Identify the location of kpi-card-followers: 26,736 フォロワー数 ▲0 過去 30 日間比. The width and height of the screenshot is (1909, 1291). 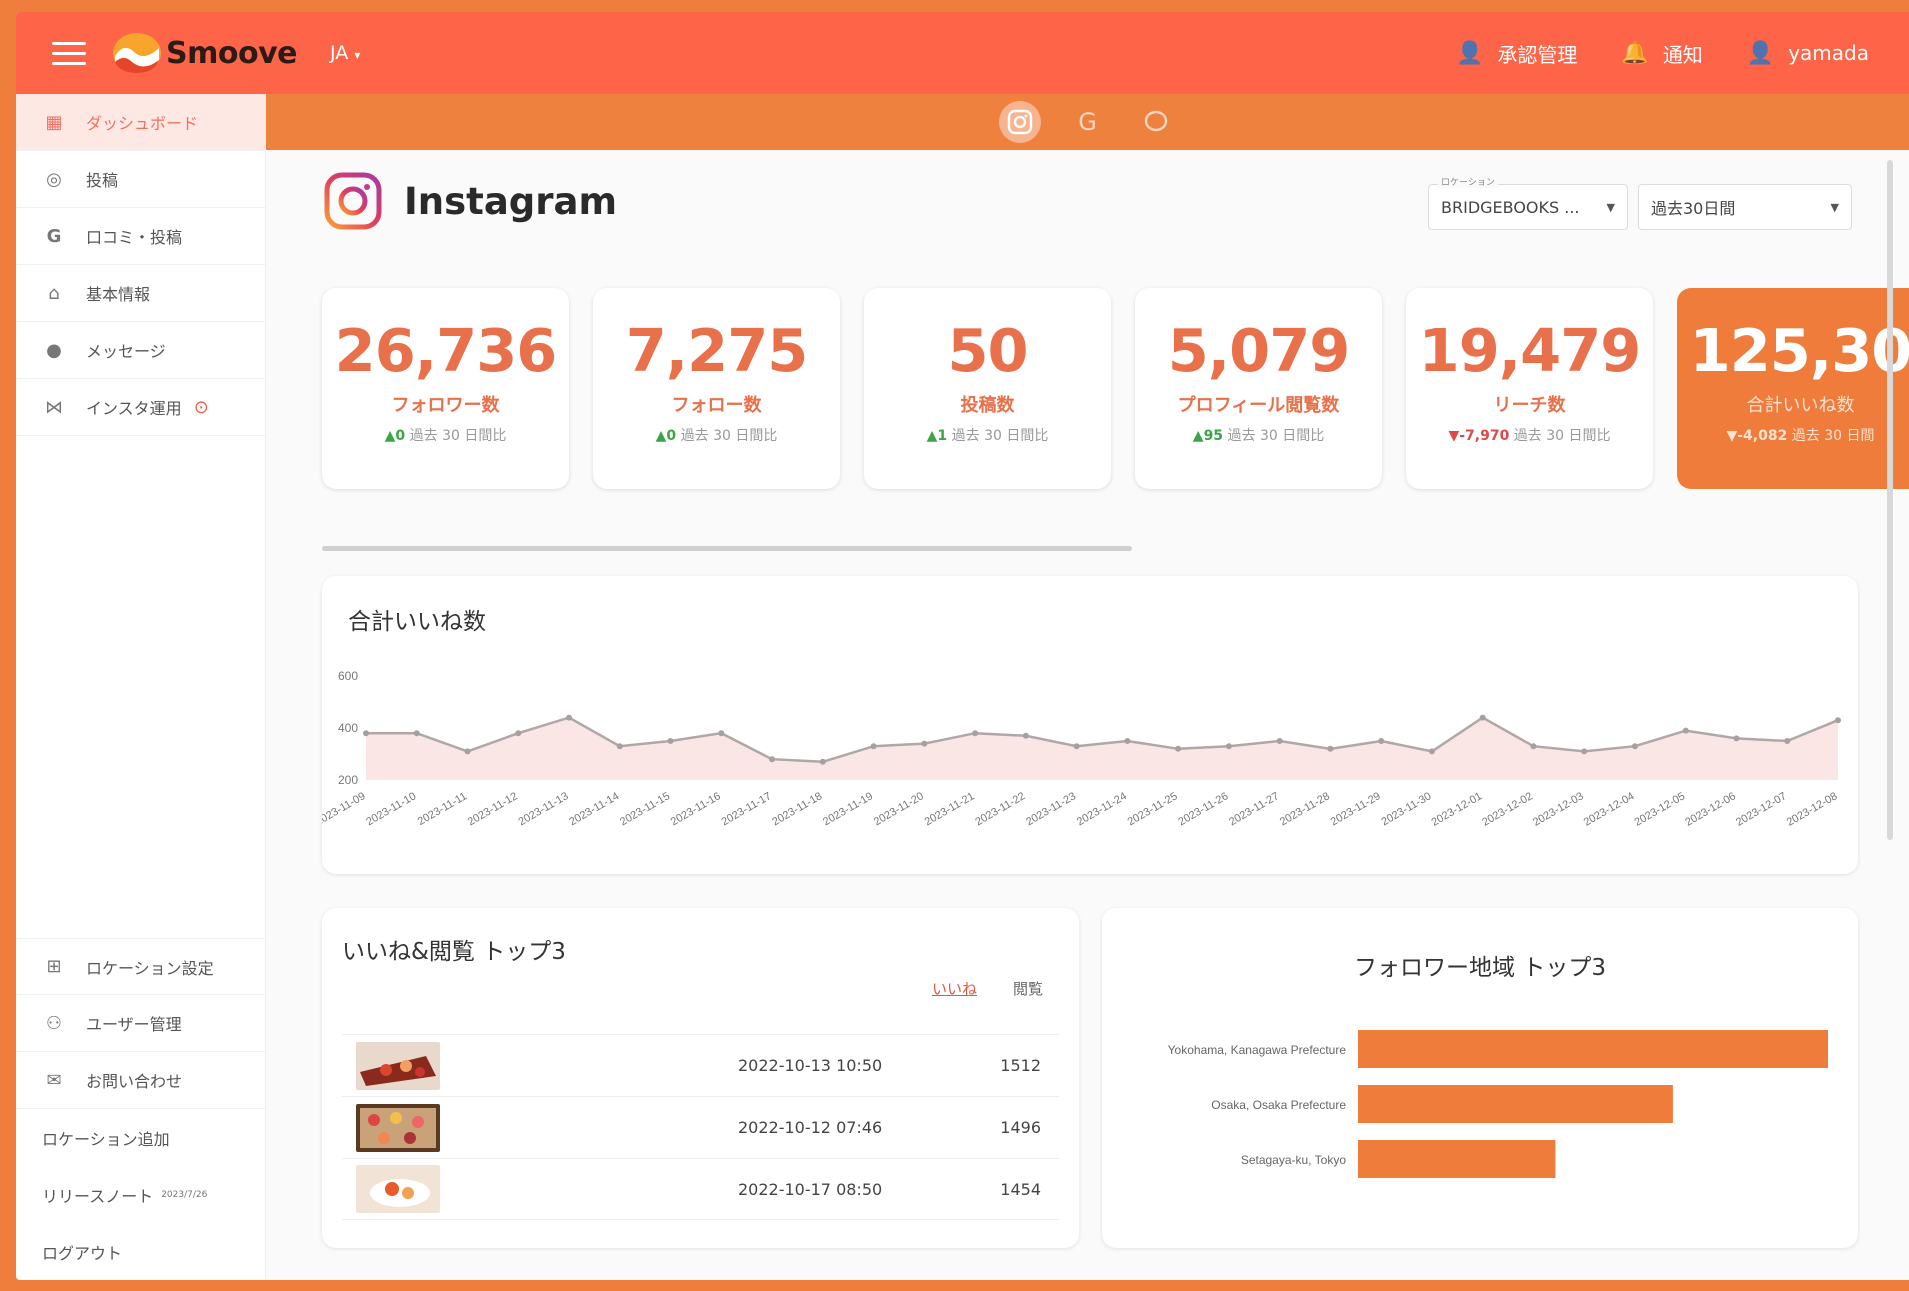
(445, 388).